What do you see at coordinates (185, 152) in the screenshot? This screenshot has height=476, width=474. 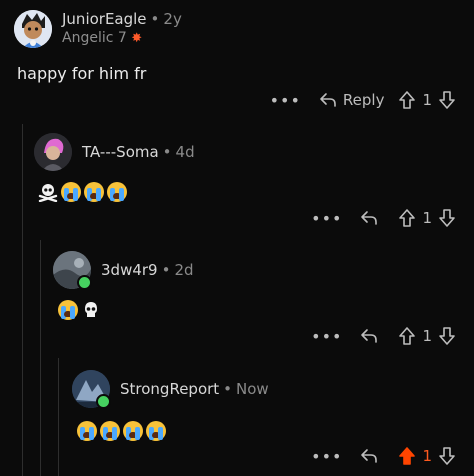 I see `timestamp: 4d` at bounding box center [185, 152].